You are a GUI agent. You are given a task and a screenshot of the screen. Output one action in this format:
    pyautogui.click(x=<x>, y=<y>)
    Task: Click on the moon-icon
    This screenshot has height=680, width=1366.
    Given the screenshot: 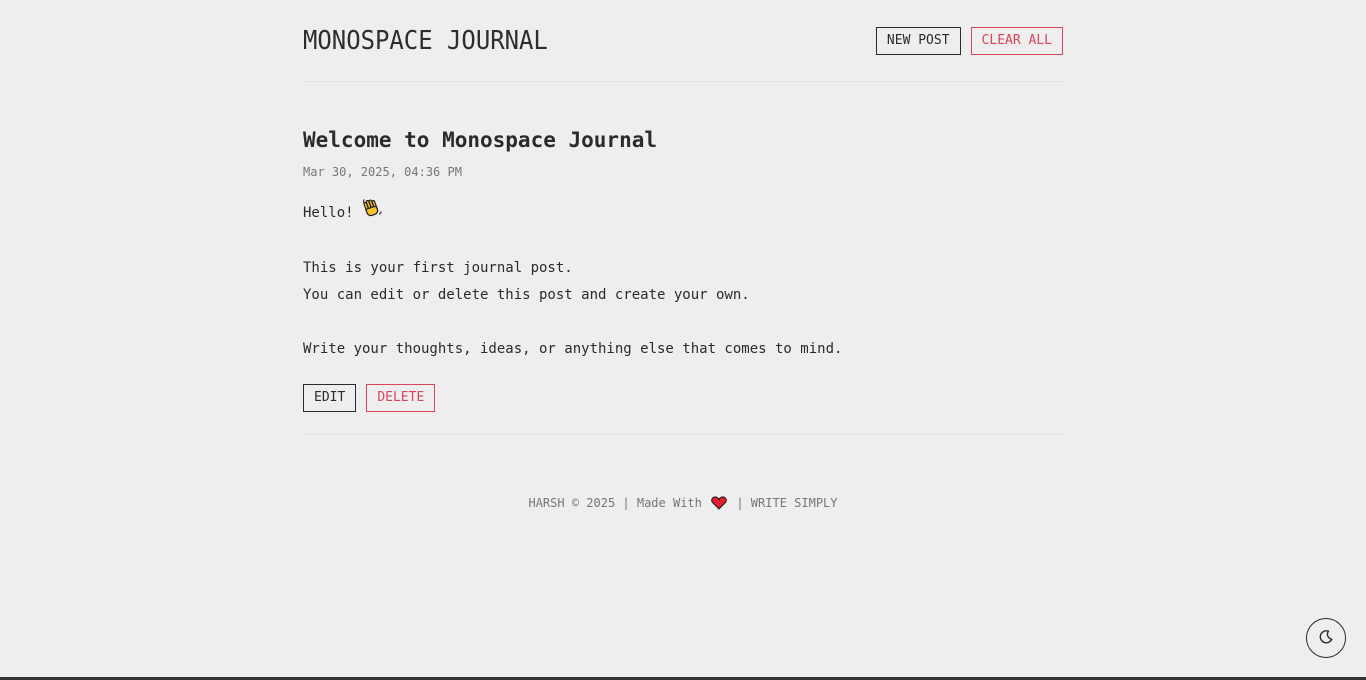 What is the action you would take?
    pyautogui.click(x=1326, y=638)
    